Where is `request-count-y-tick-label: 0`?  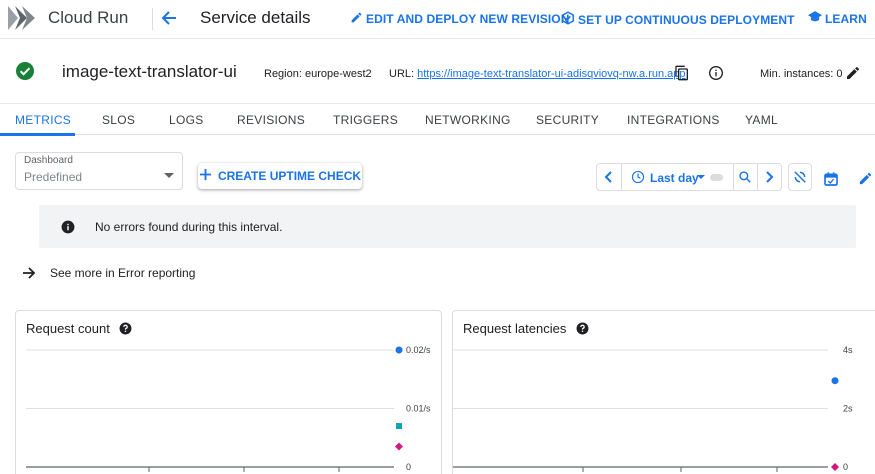
request-count-y-tick-label: 0 is located at coordinates (408, 467).